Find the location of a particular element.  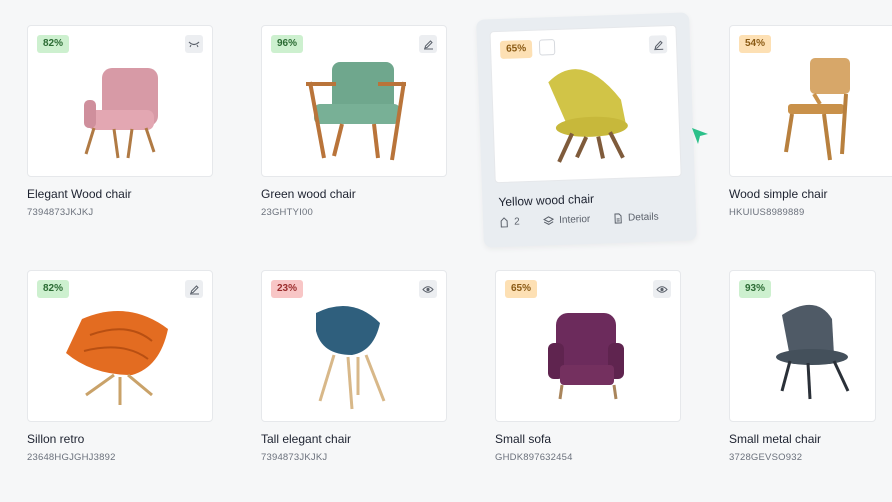

variant-count: 2 is located at coordinates (509, 222).